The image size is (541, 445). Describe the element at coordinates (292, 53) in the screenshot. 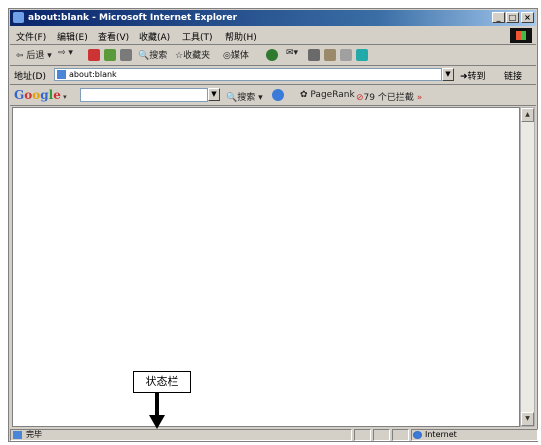

I see `mail-button: ✉▾` at that location.